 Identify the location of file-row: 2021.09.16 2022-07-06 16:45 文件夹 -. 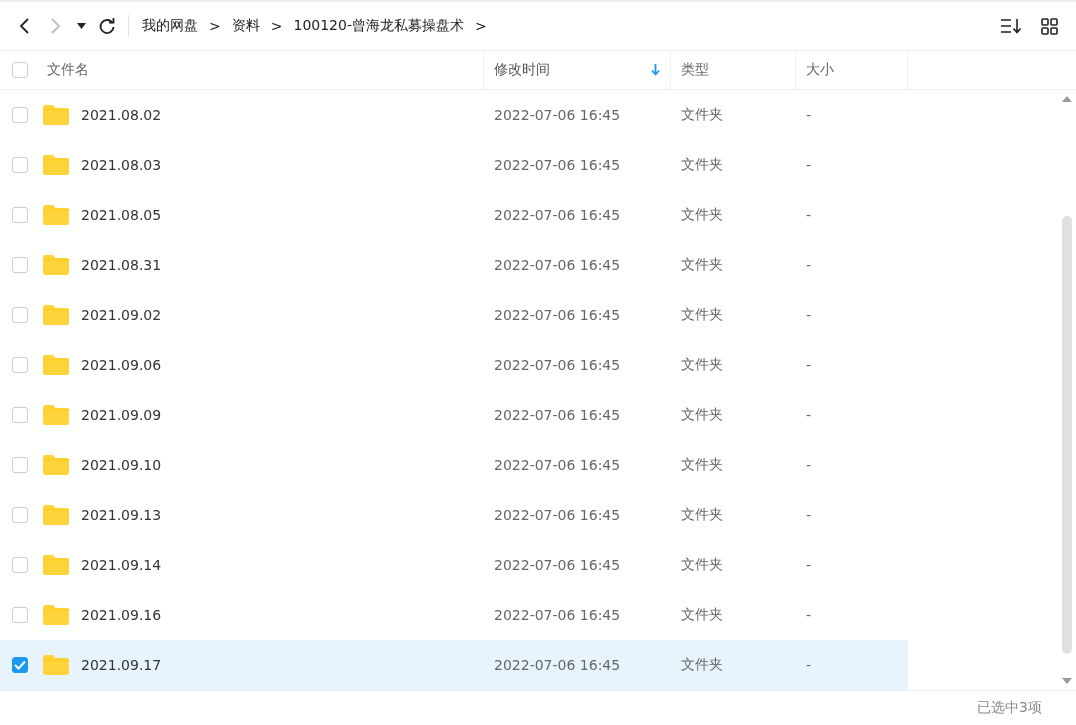
(454, 615).